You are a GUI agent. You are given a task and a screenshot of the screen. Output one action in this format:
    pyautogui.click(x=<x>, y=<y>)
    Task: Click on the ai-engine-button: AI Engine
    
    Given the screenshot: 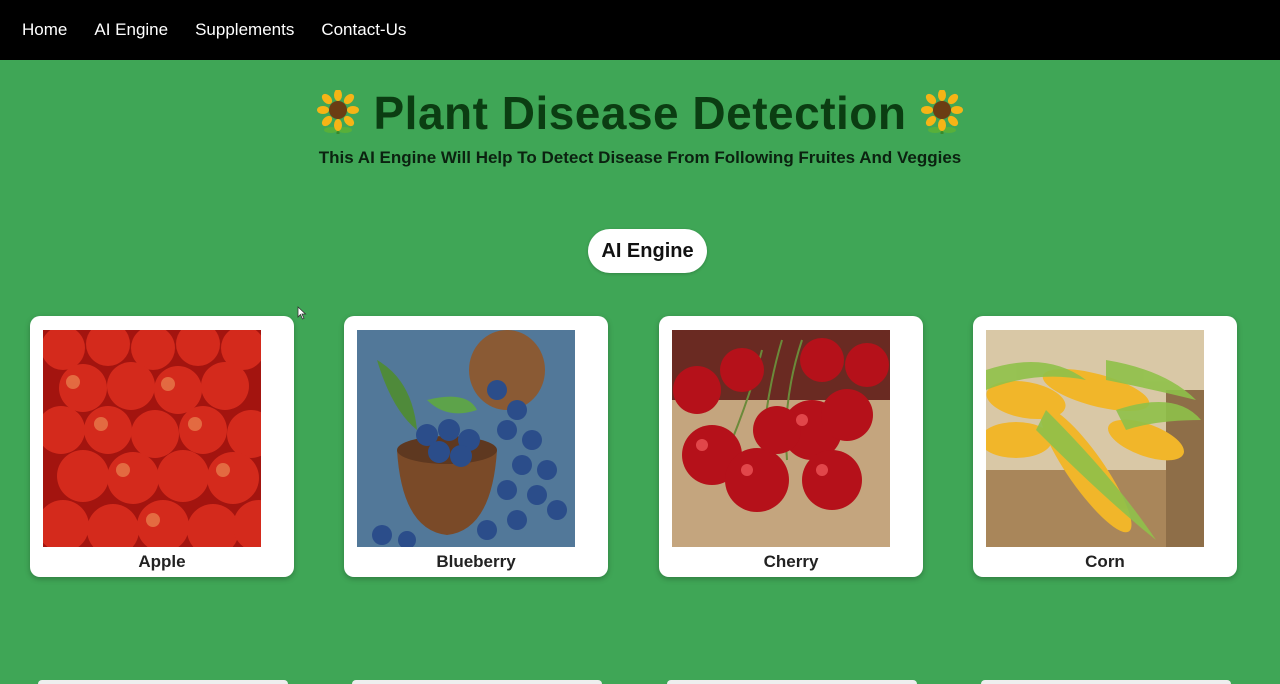 What is the action you would take?
    pyautogui.click(x=647, y=251)
    